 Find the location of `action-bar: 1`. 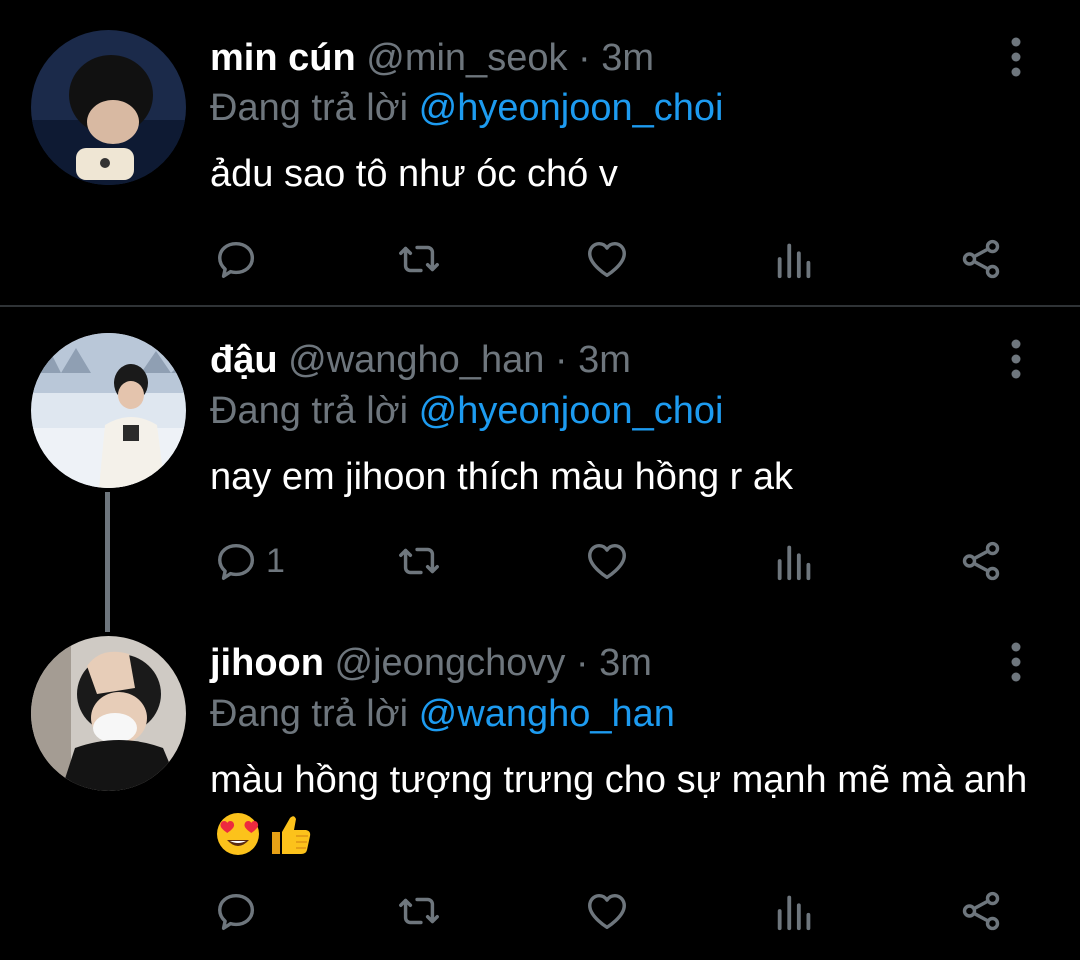

action-bar: 1 is located at coordinates (625, 561).